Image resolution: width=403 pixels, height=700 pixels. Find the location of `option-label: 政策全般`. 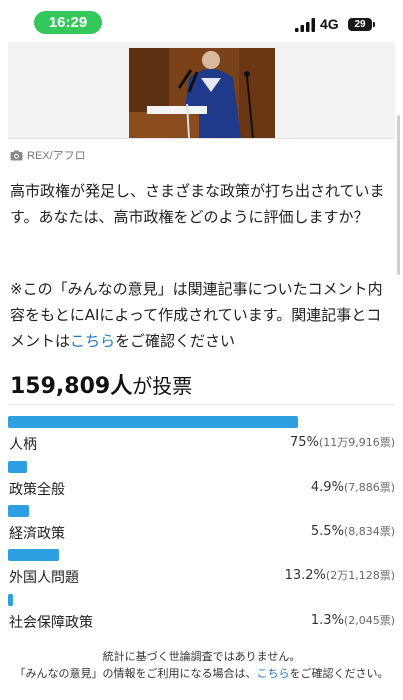

option-label: 政策全般 is located at coordinates (37, 490).